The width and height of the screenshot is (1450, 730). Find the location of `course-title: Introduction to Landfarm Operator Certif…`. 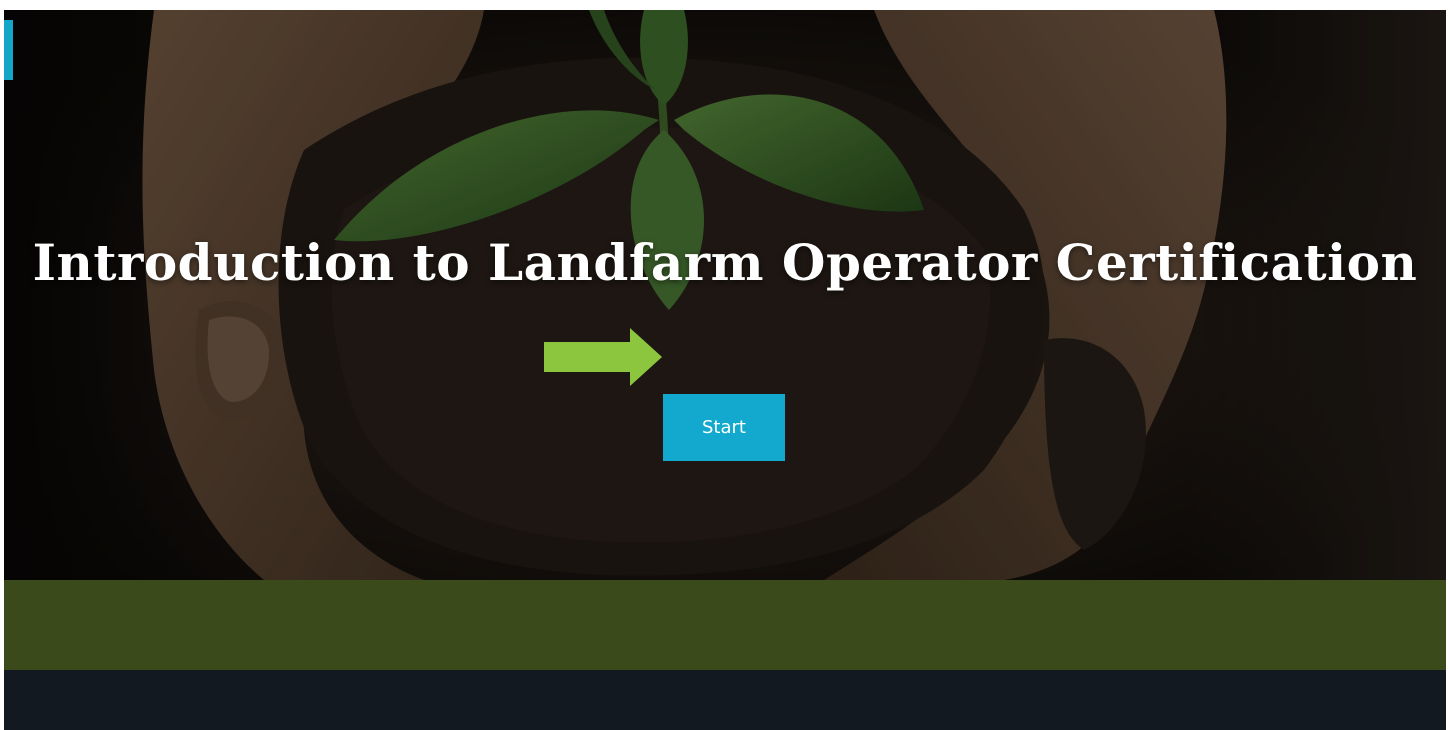

course-title: Introduction to Landfarm Operator Certif… is located at coordinates (725, 262).